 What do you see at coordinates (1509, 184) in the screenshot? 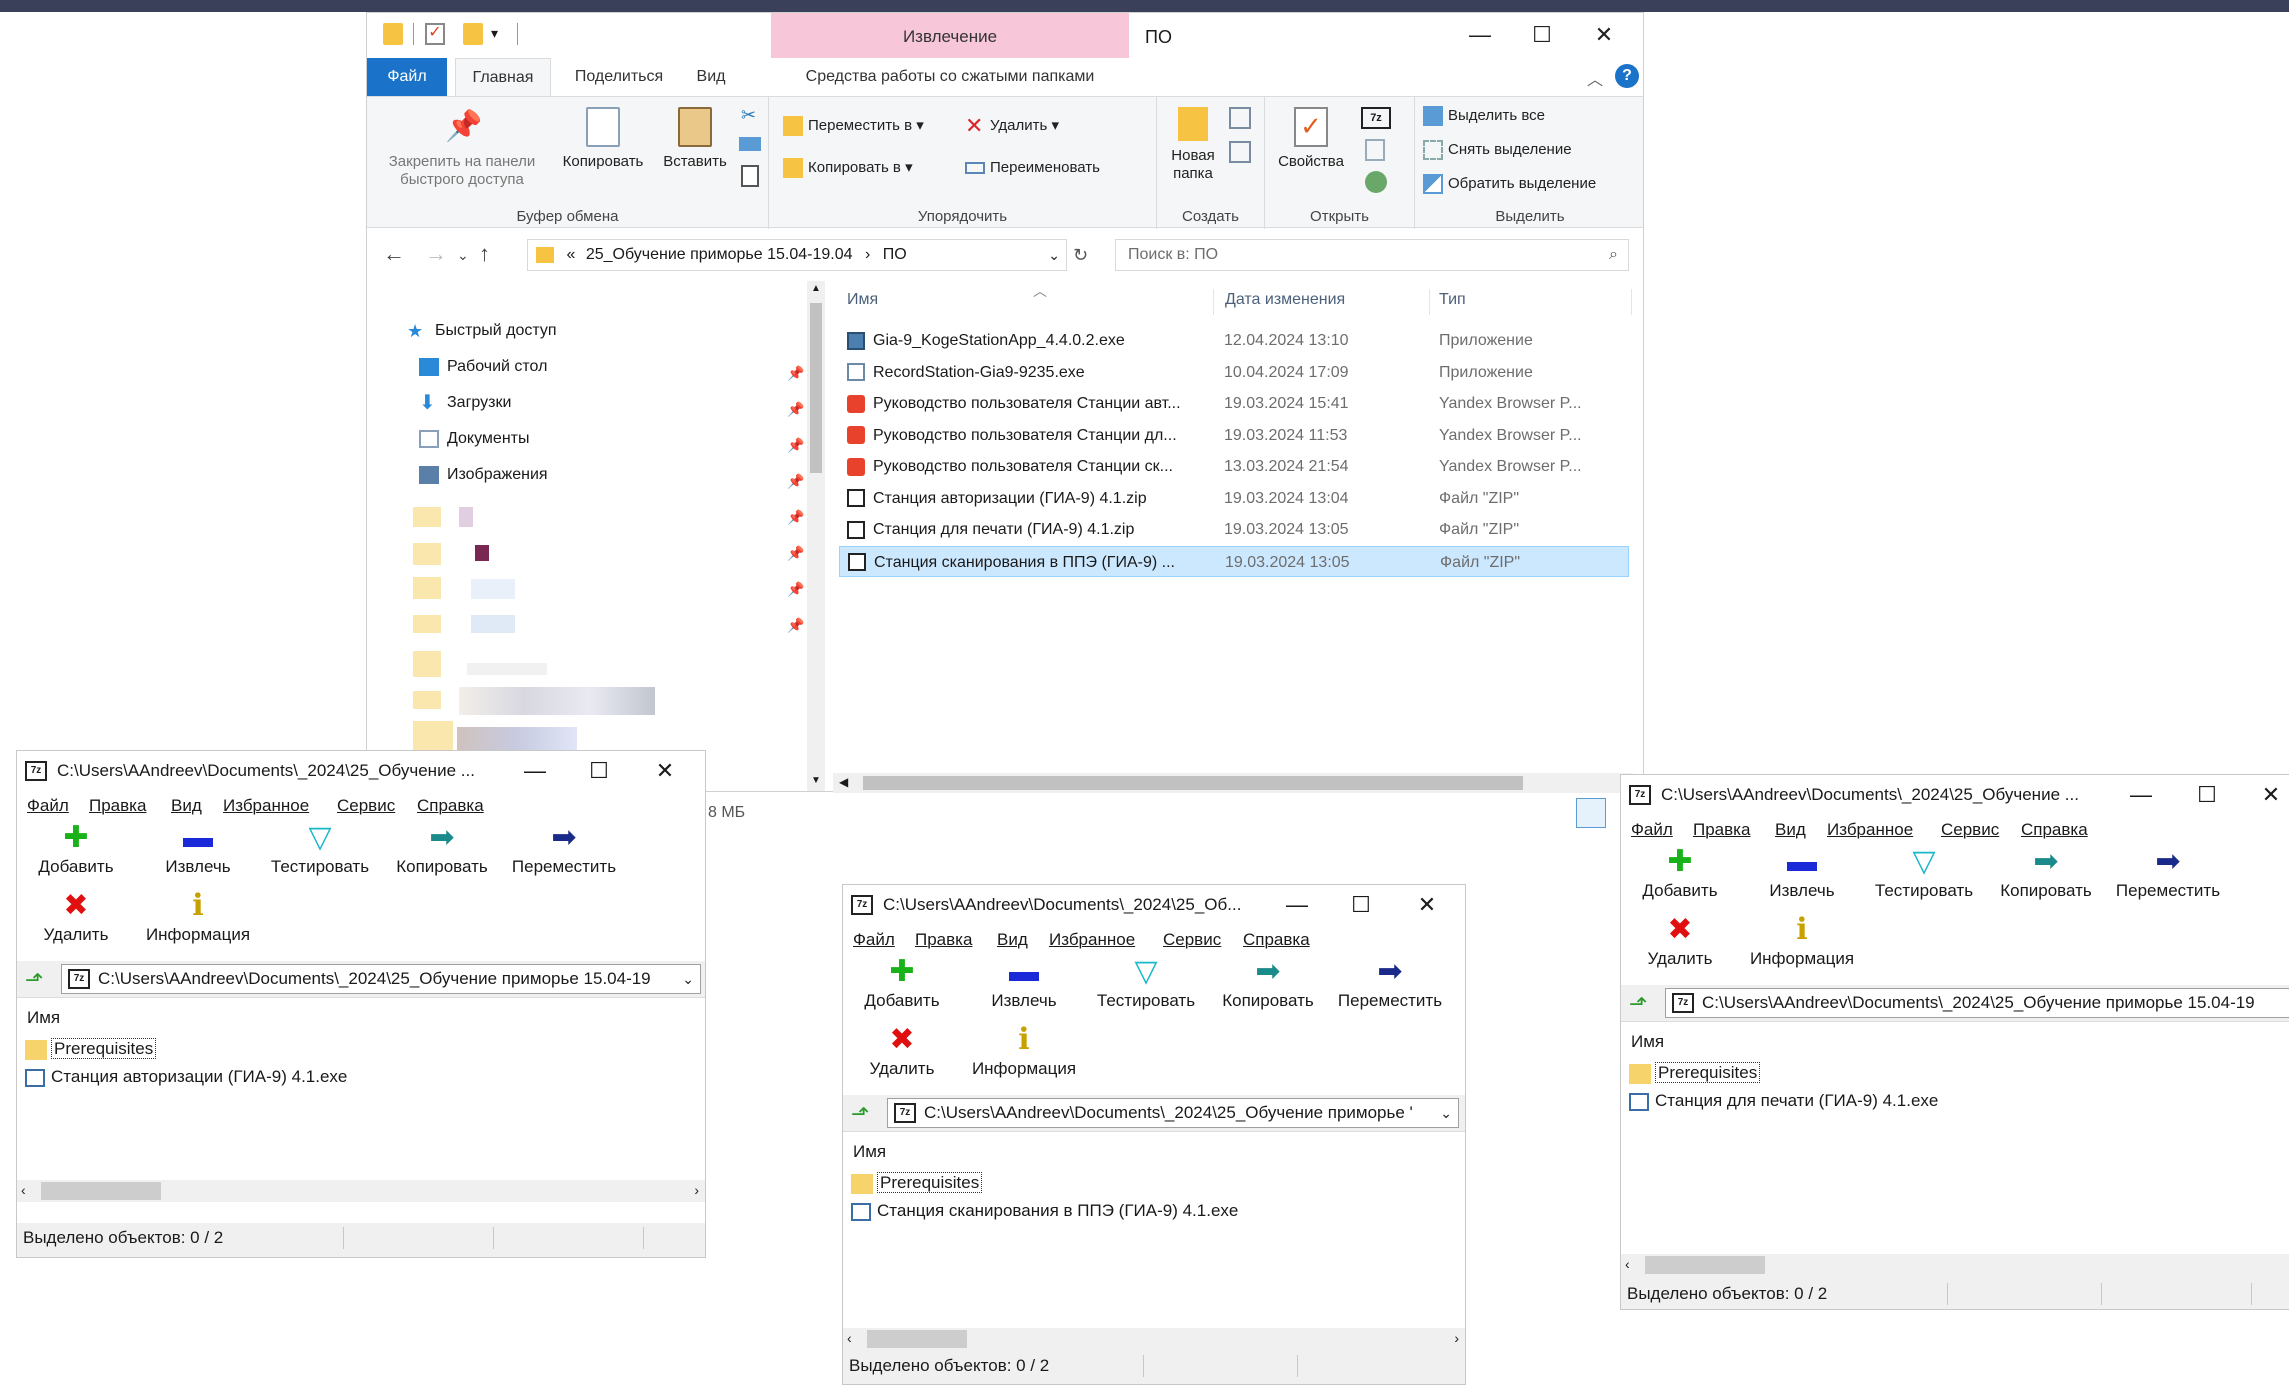
I see `invert-selection-button: Обратить выделение` at bounding box center [1509, 184].